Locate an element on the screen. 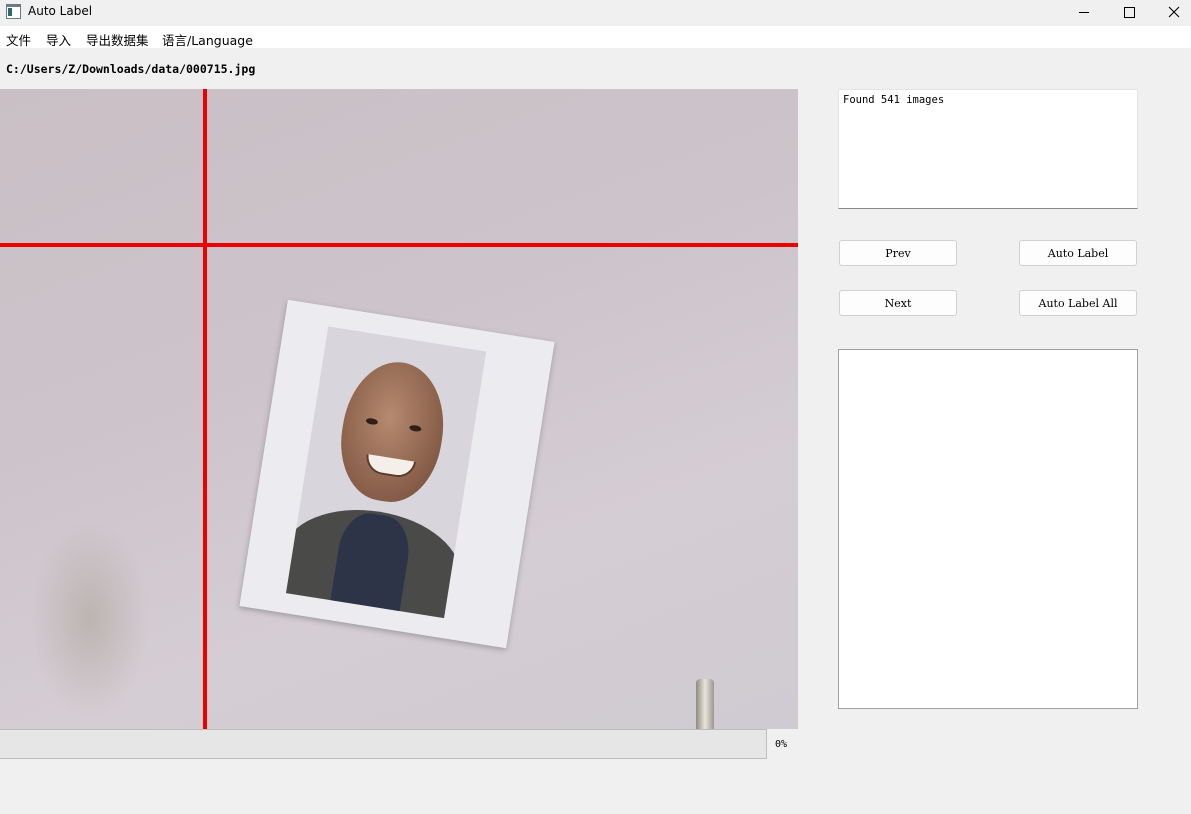 The width and height of the screenshot is (1191, 814). title-bar: Auto Label is located at coordinates (595, 13).